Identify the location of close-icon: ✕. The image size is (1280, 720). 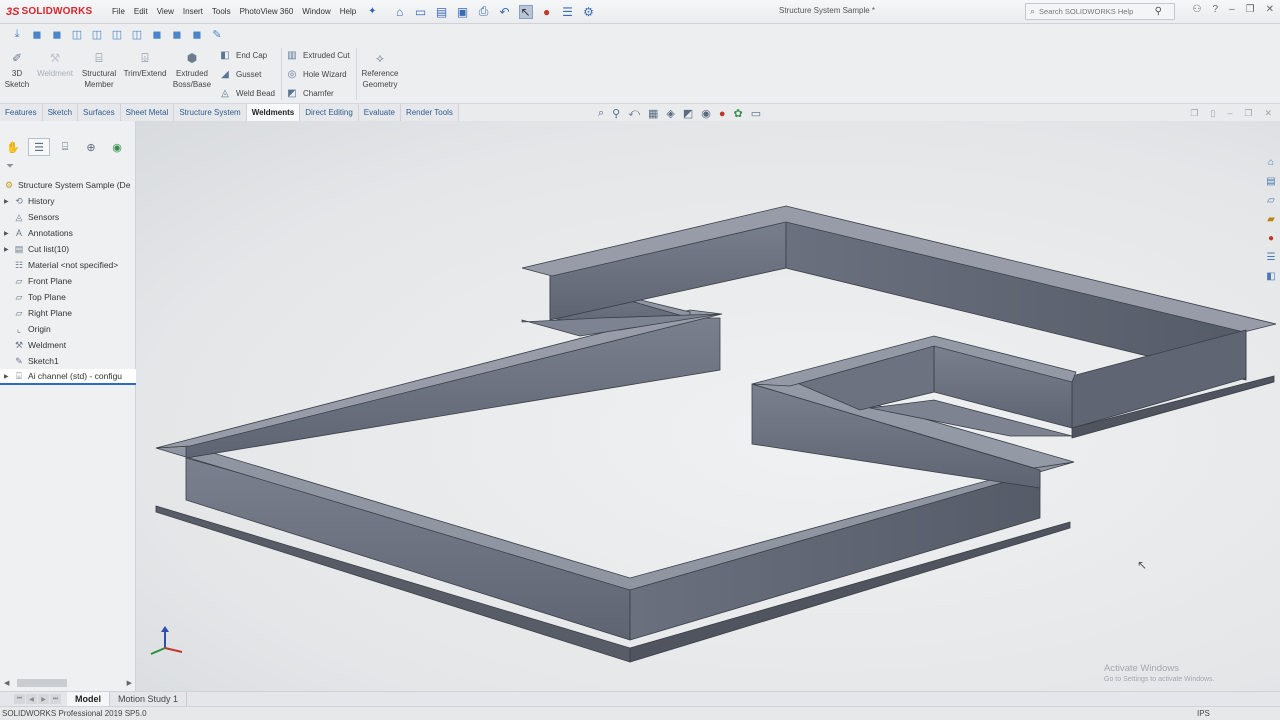
(1270, 9).